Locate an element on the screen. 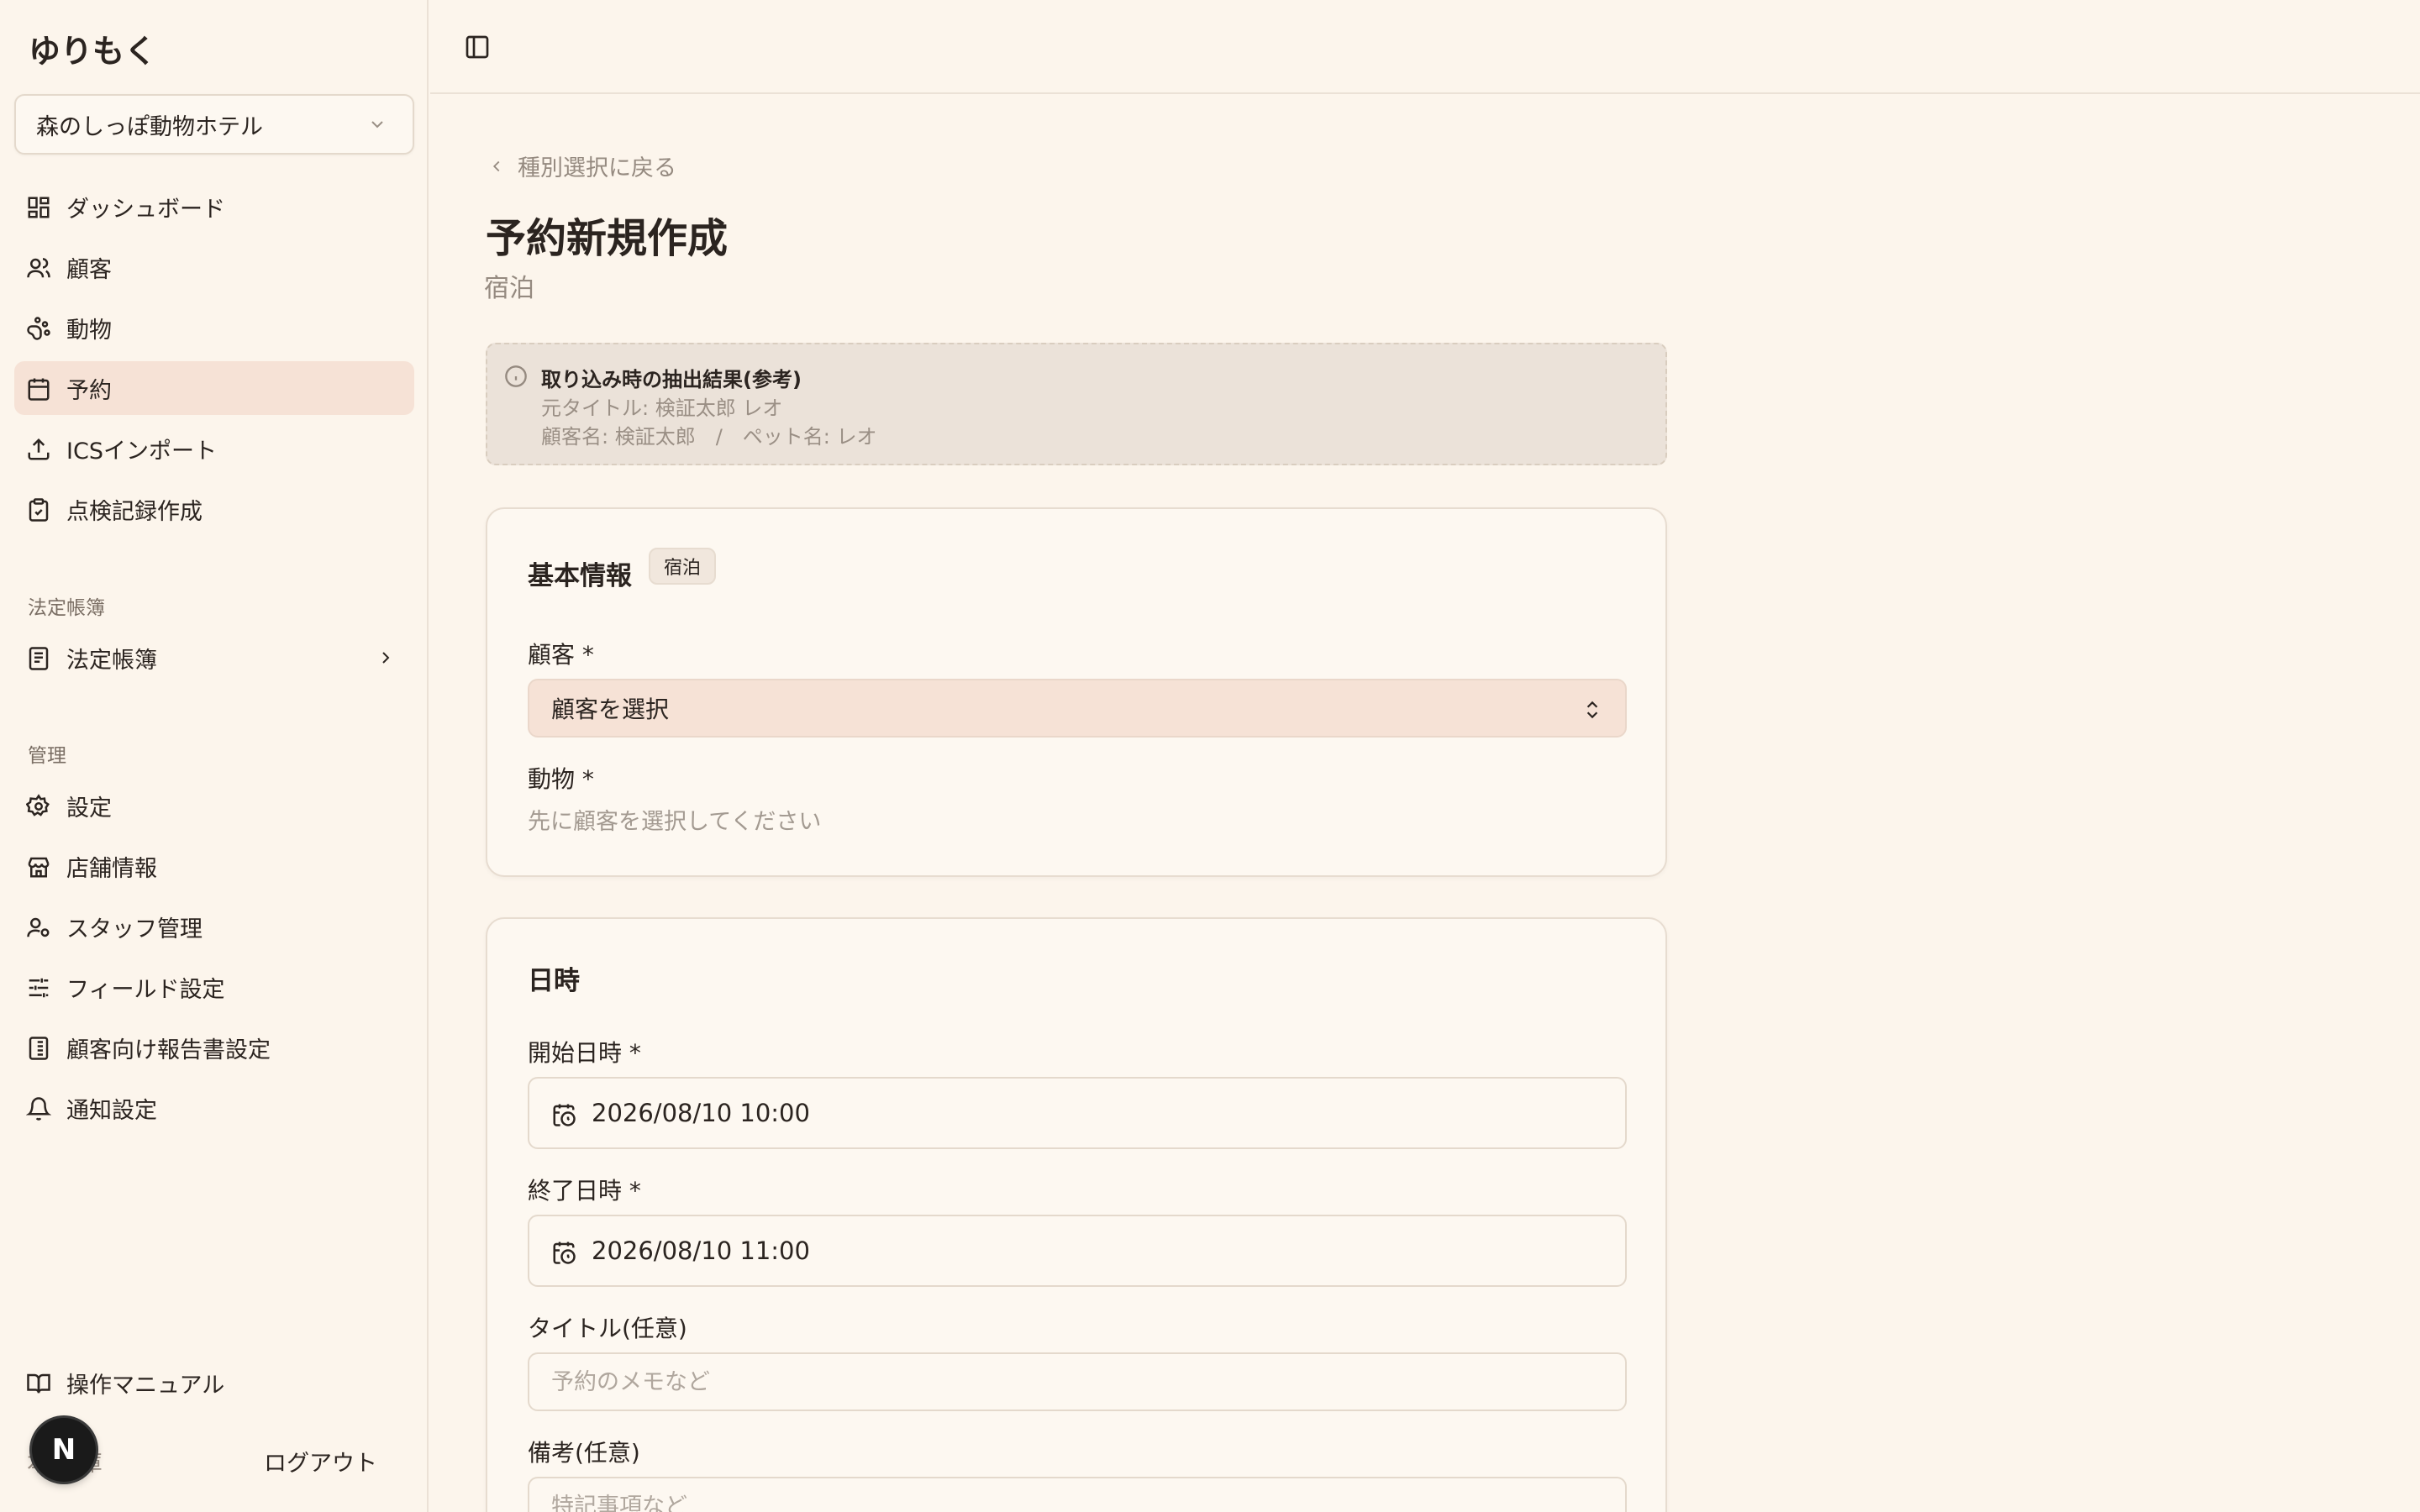 The height and width of the screenshot is (1512, 2420). upload-icon is located at coordinates (39, 449).